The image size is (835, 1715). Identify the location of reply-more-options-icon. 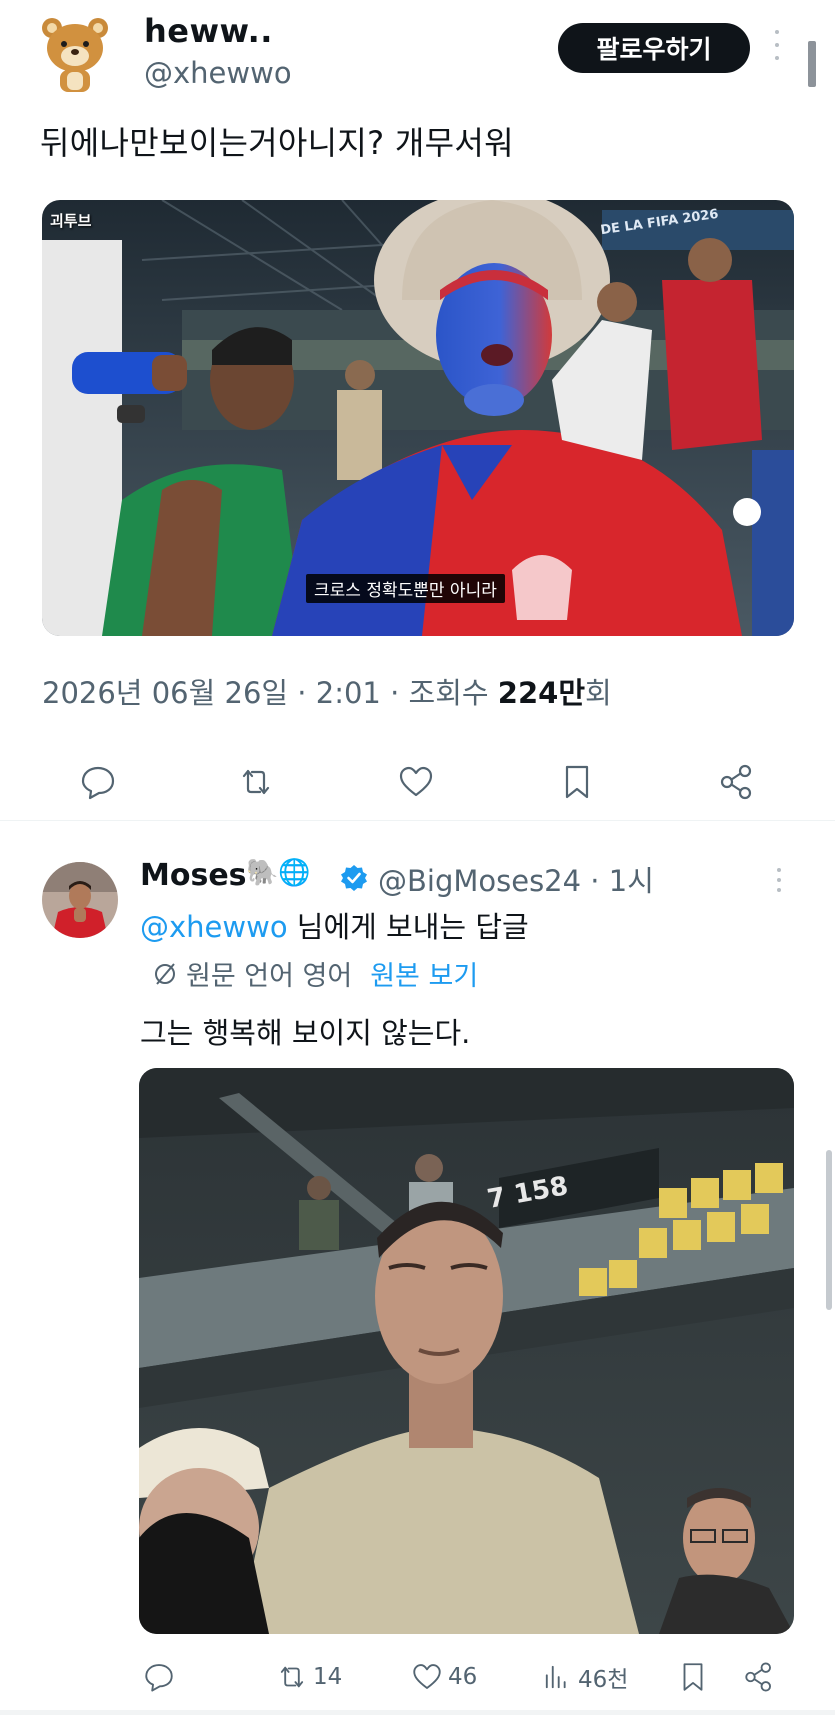
(779, 880).